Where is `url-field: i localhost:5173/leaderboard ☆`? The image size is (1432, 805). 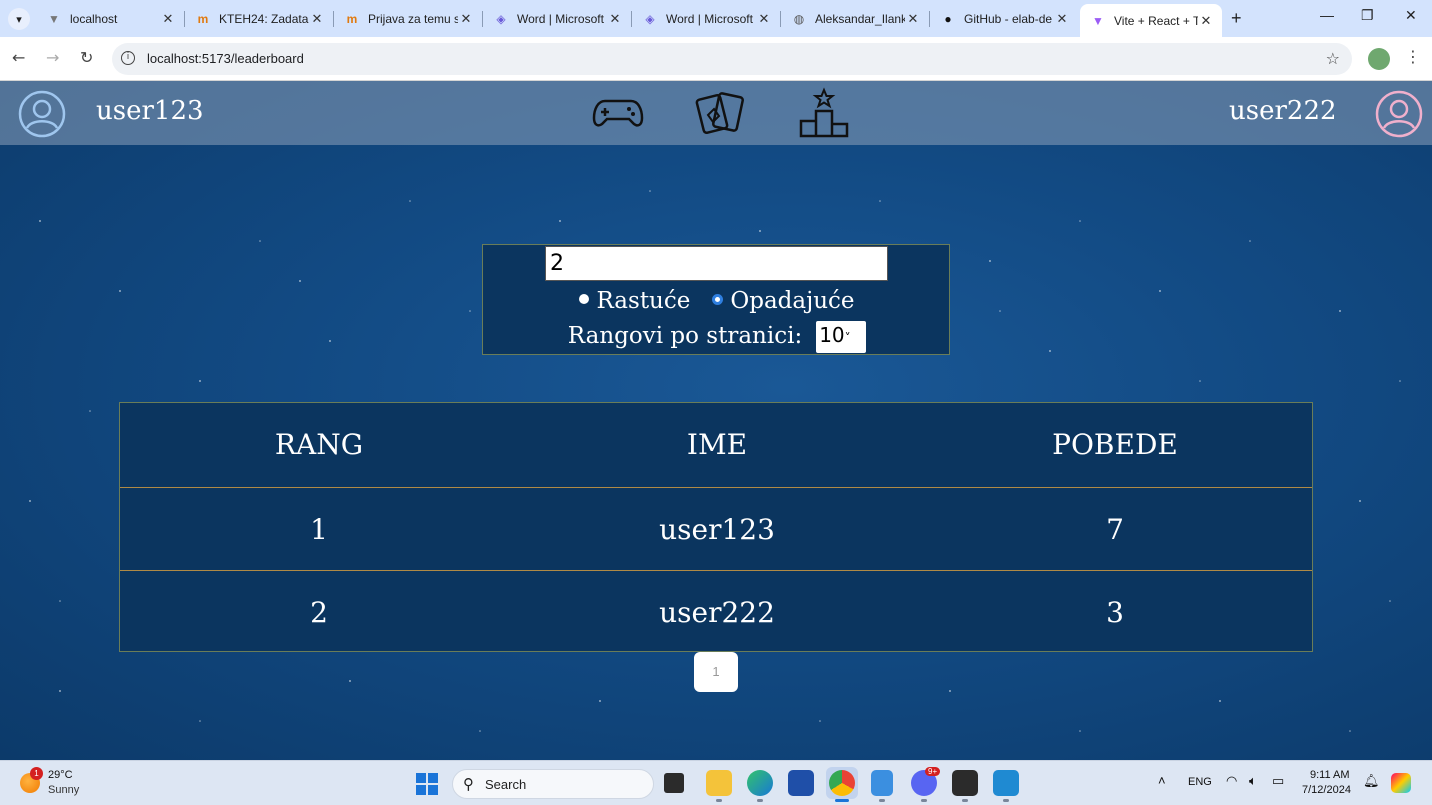
url-field: i localhost:5173/leaderboard ☆ is located at coordinates (732, 59).